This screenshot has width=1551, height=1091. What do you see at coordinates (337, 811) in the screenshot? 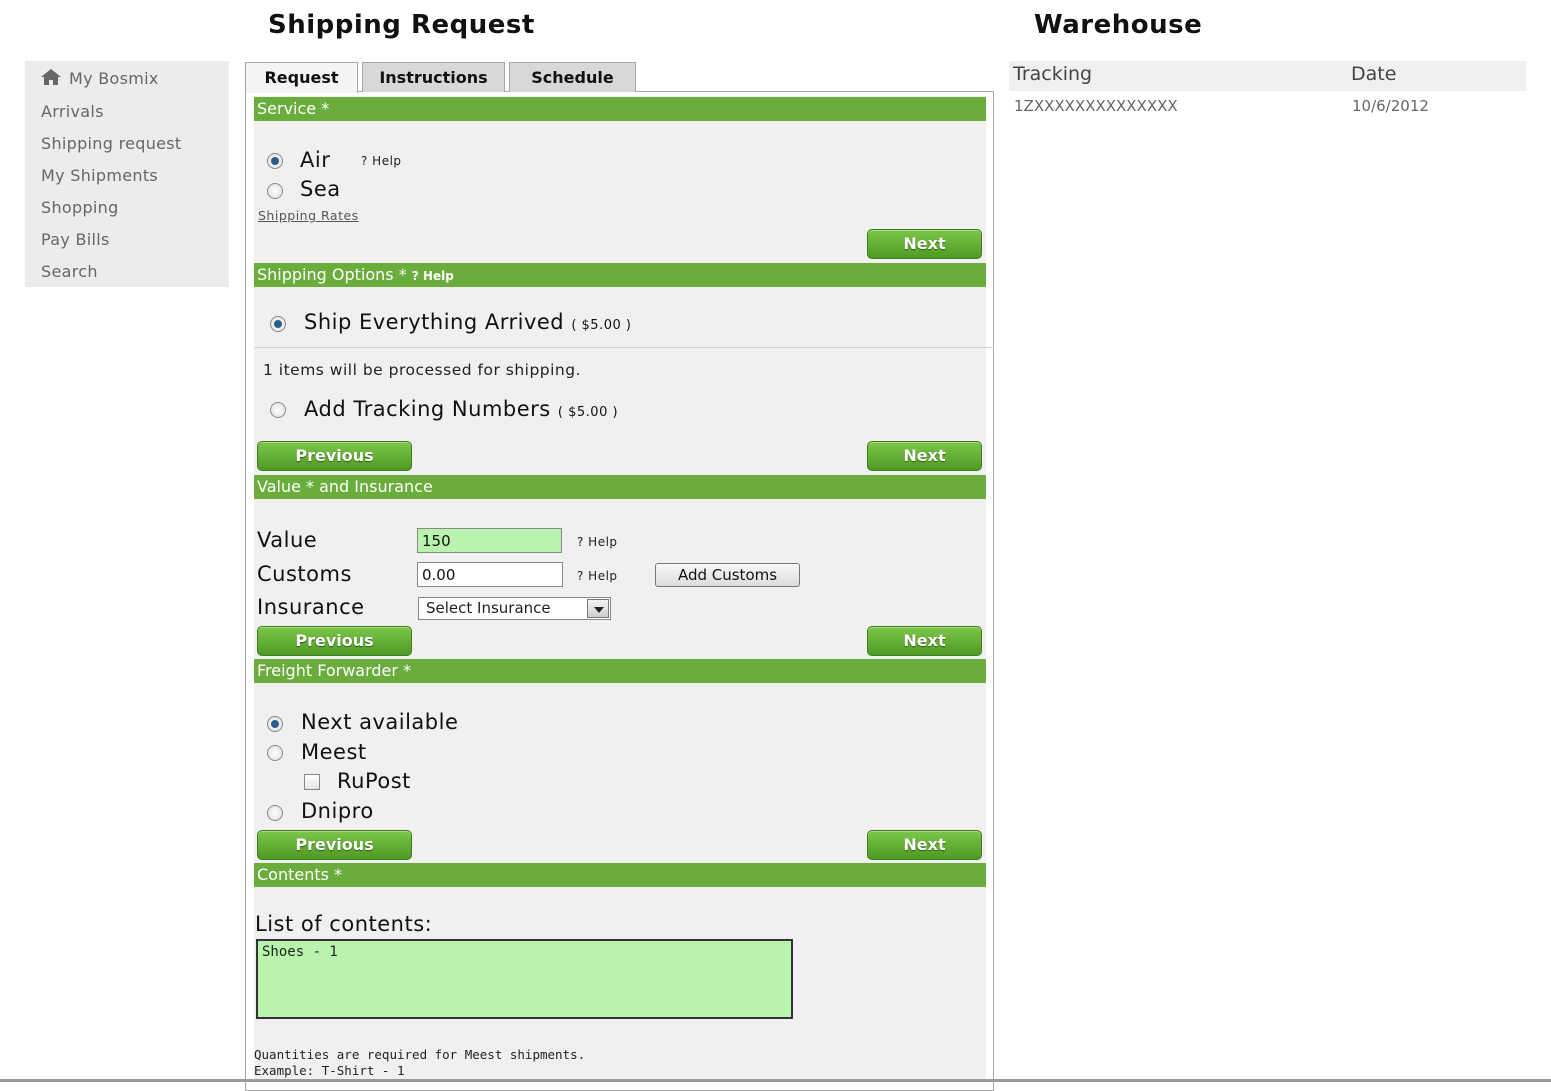
I see `dnipro-label: Dnipro` at bounding box center [337, 811].